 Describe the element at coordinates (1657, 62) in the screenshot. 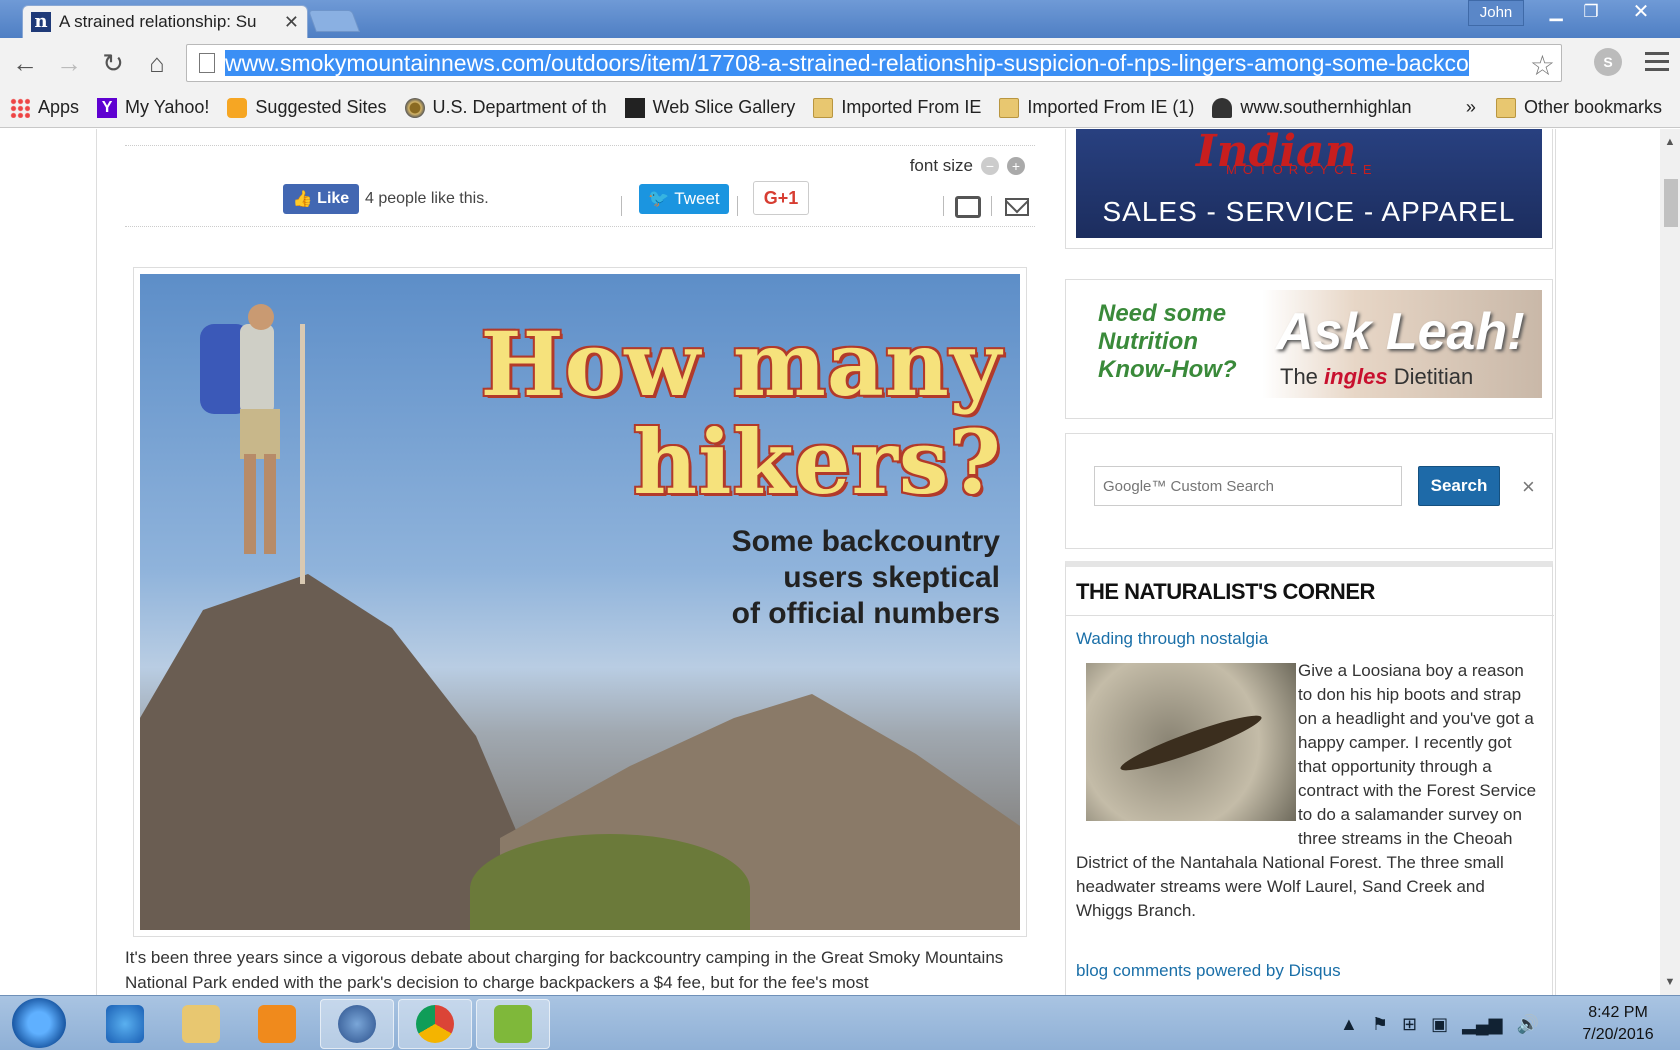

I see `chrome-menu-icon` at that location.